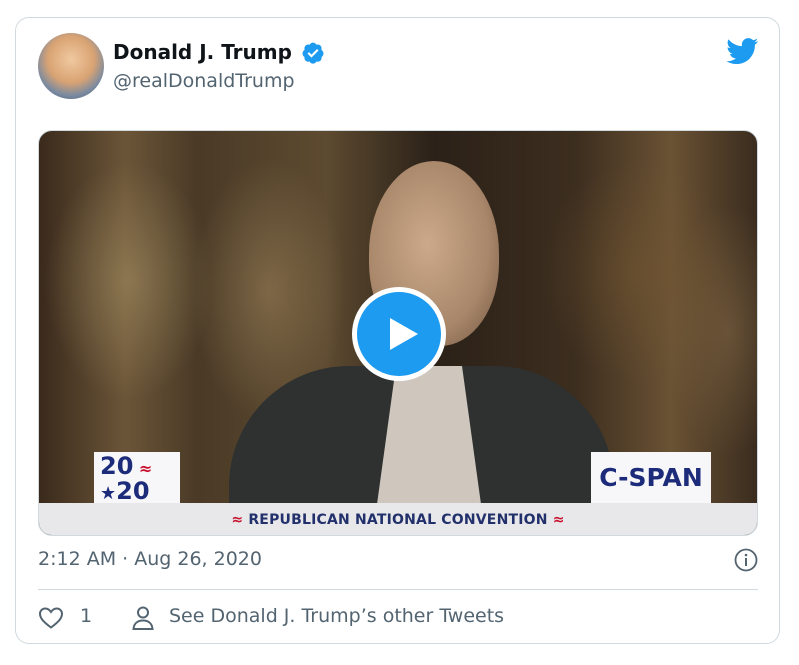  What do you see at coordinates (71, 66) in the screenshot?
I see `avatar` at bounding box center [71, 66].